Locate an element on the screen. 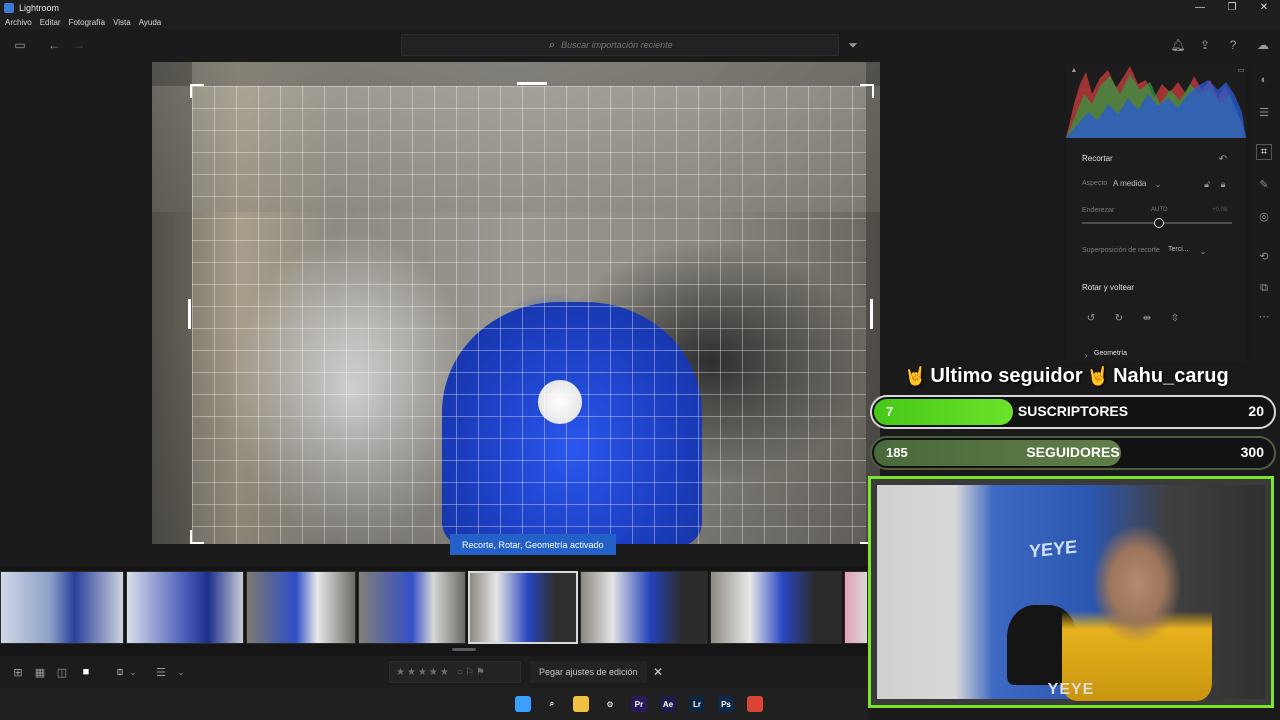 Image resolution: width=1280 pixels, height=720 pixels. maximize-button: ❐ is located at coordinates (1232, 7).